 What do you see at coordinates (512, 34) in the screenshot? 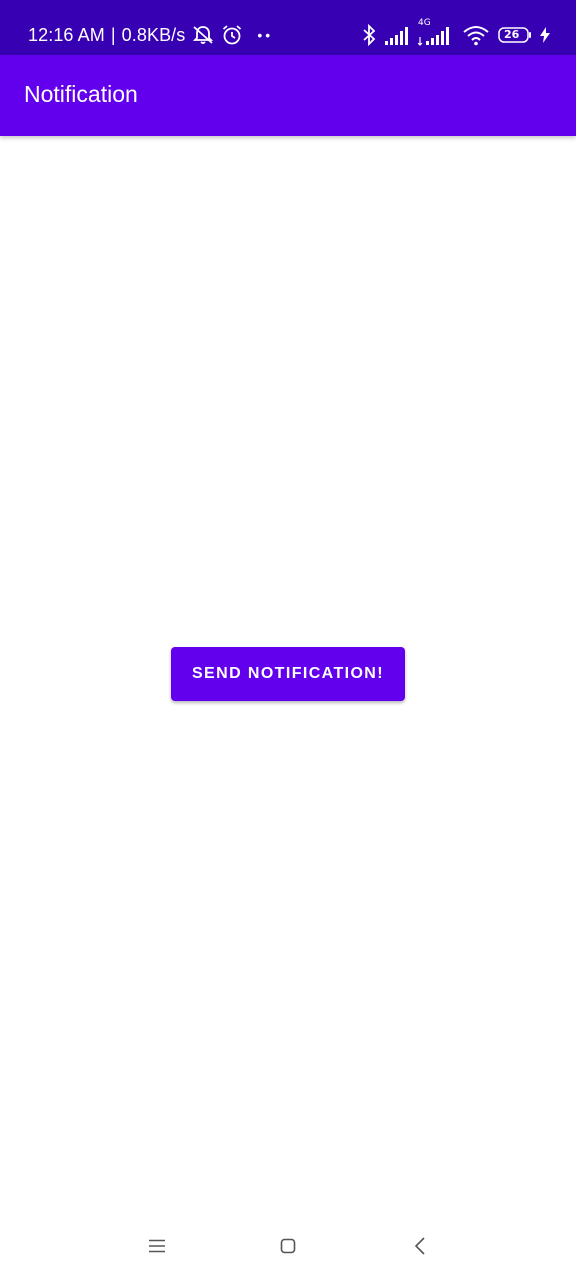
I see `battery-level: 26` at bounding box center [512, 34].